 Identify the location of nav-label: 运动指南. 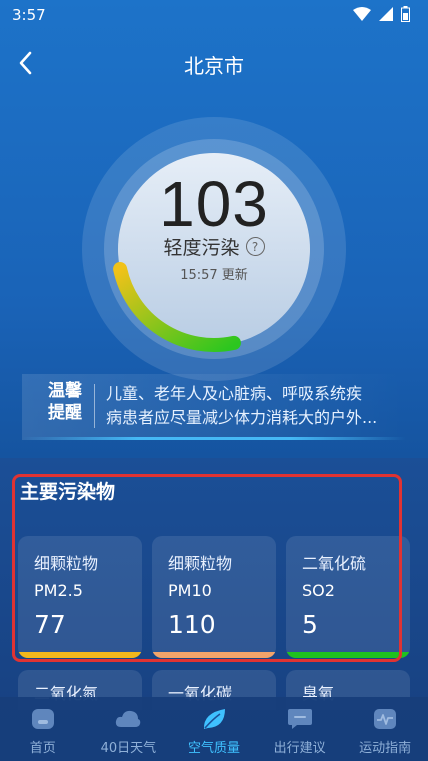
(385, 748).